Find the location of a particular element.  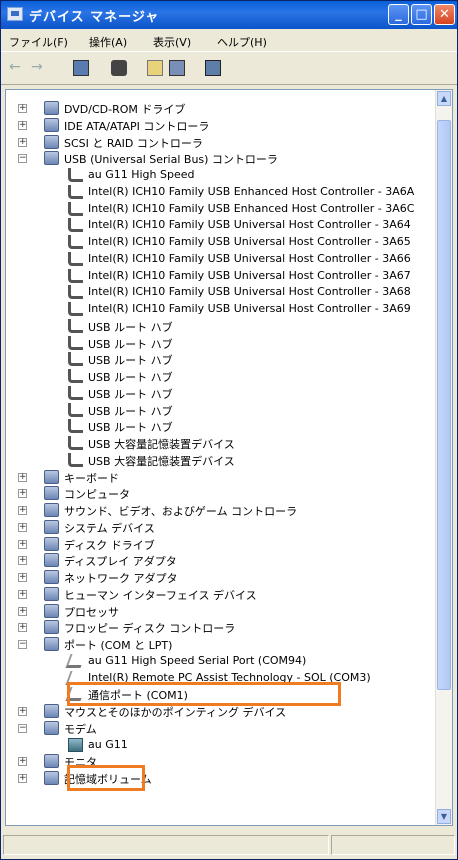

tree-item-label: ディスプレイ アダプタ is located at coordinates (120, 562).